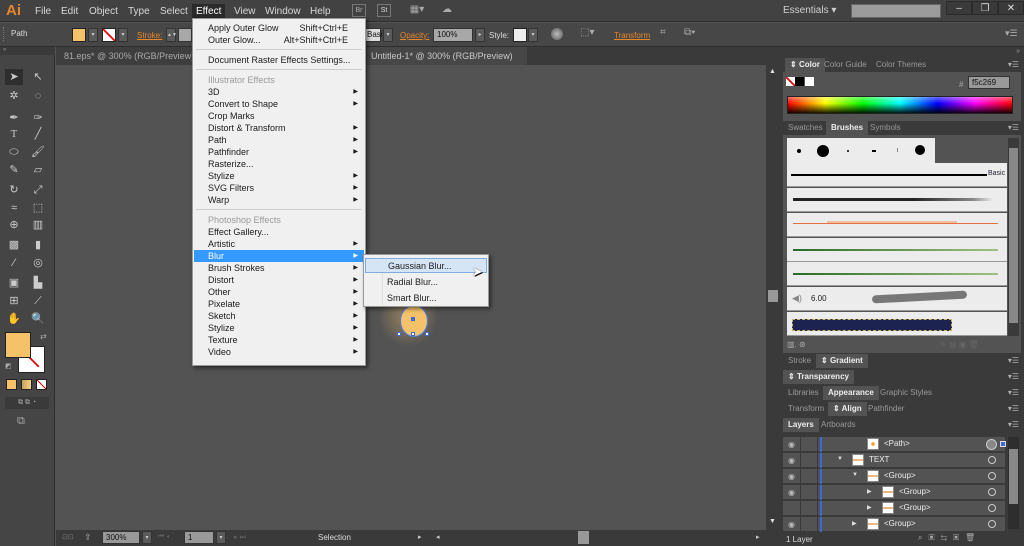  I want to click on warp-tool-icon: ≈, so click(14, 208).